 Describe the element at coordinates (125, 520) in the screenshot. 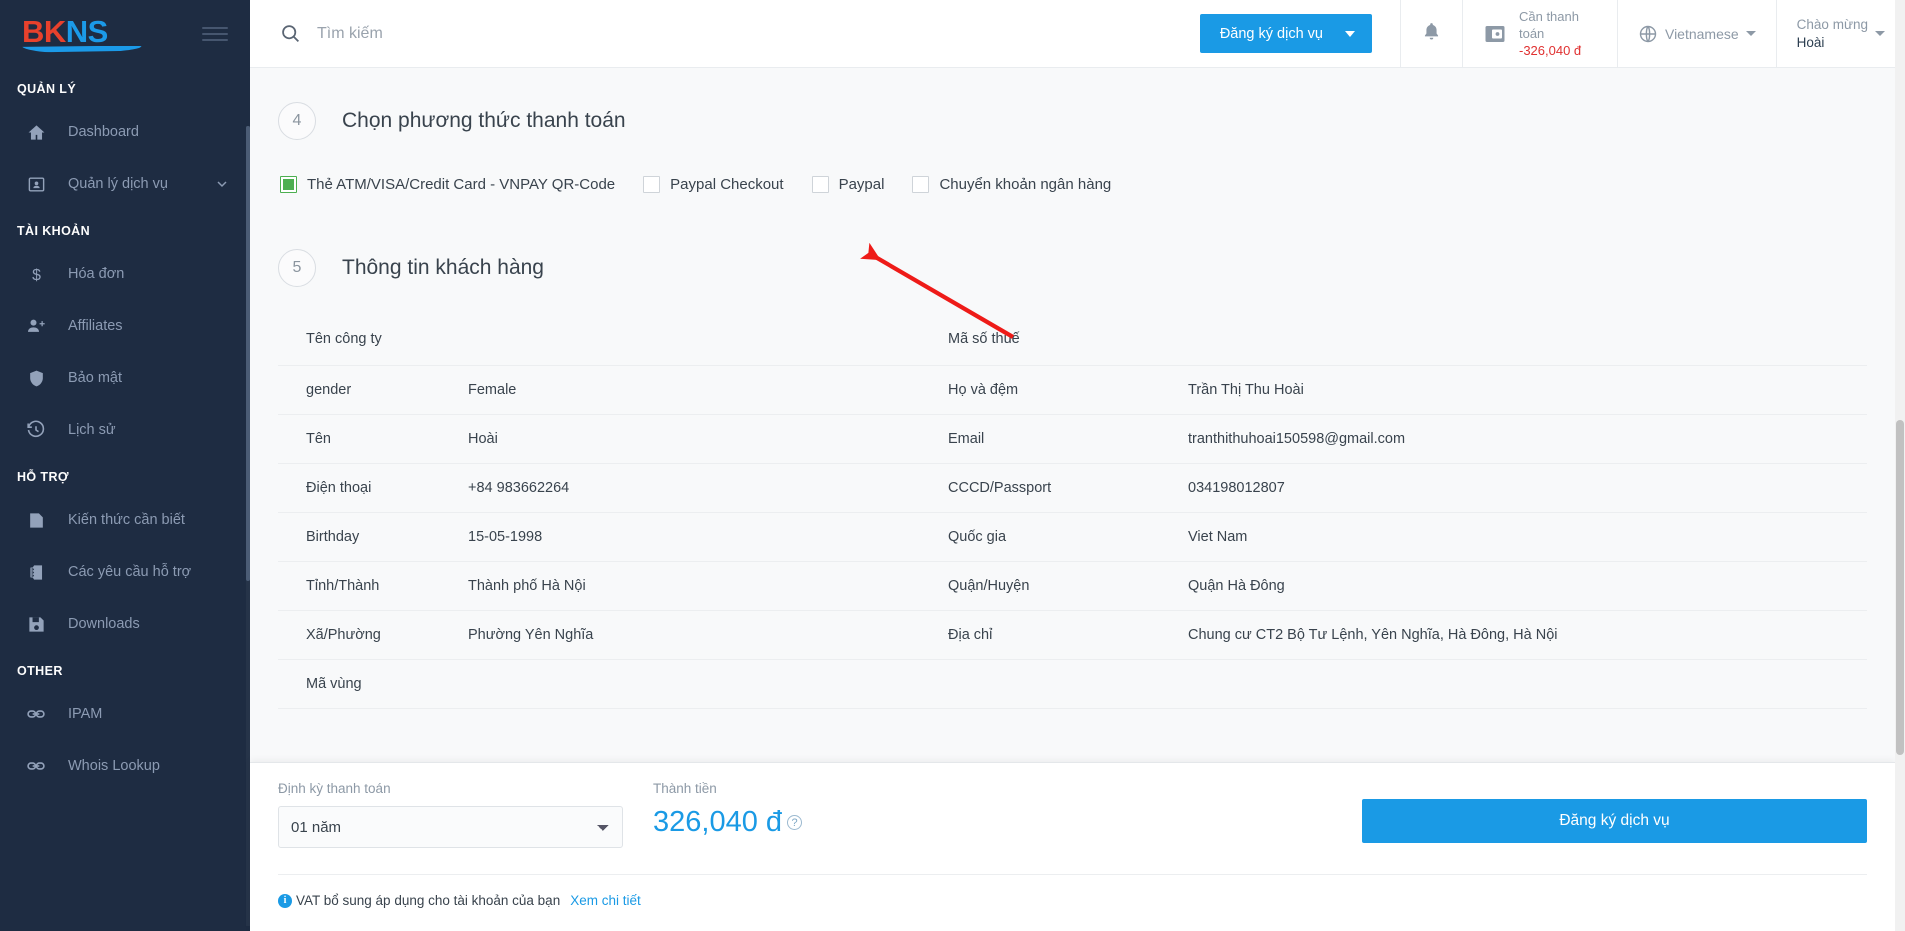

I see `sidebar-item-kien-thuc-can-biet: Kiến thức cần biết` at that location.